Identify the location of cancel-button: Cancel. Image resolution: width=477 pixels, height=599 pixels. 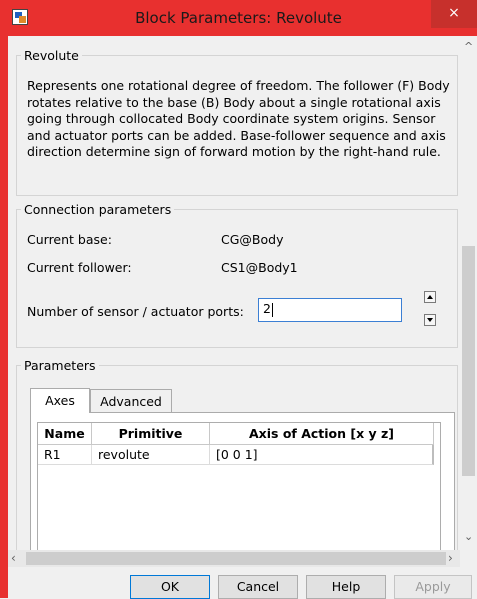
(258, 587).